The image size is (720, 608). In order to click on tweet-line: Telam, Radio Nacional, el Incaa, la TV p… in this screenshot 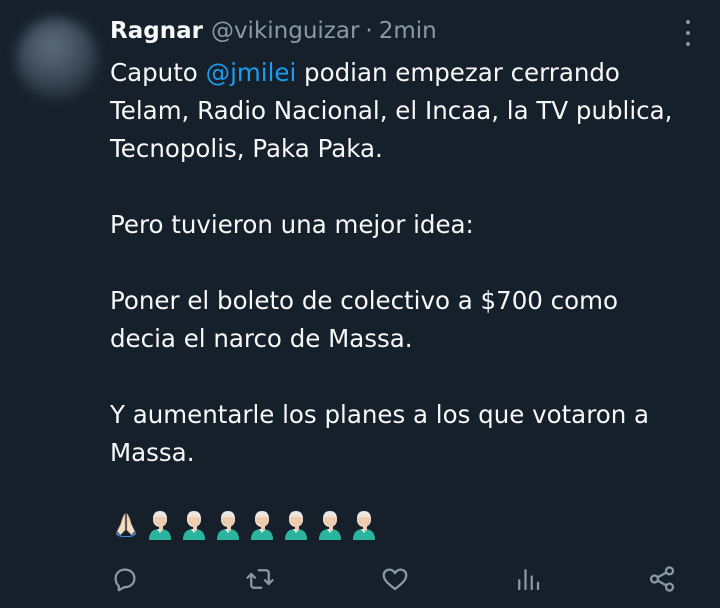, I will do `click(391, 110)`.